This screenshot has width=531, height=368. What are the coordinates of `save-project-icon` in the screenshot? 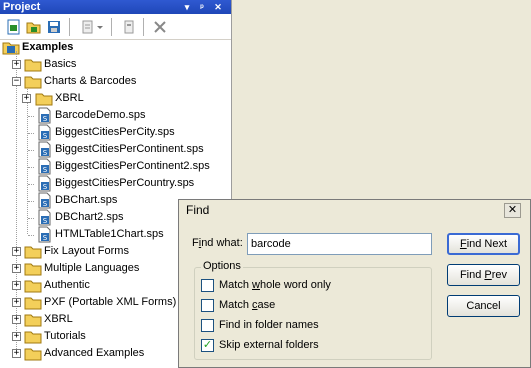 It's located at (54, 27).